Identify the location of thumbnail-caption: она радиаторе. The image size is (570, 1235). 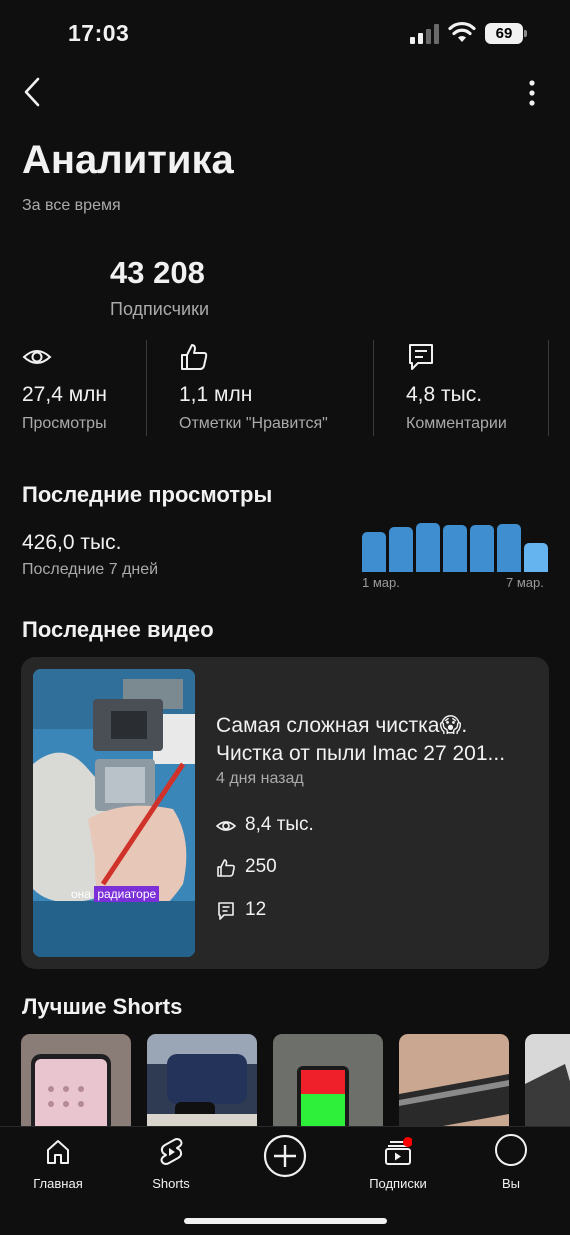
(115, 894).